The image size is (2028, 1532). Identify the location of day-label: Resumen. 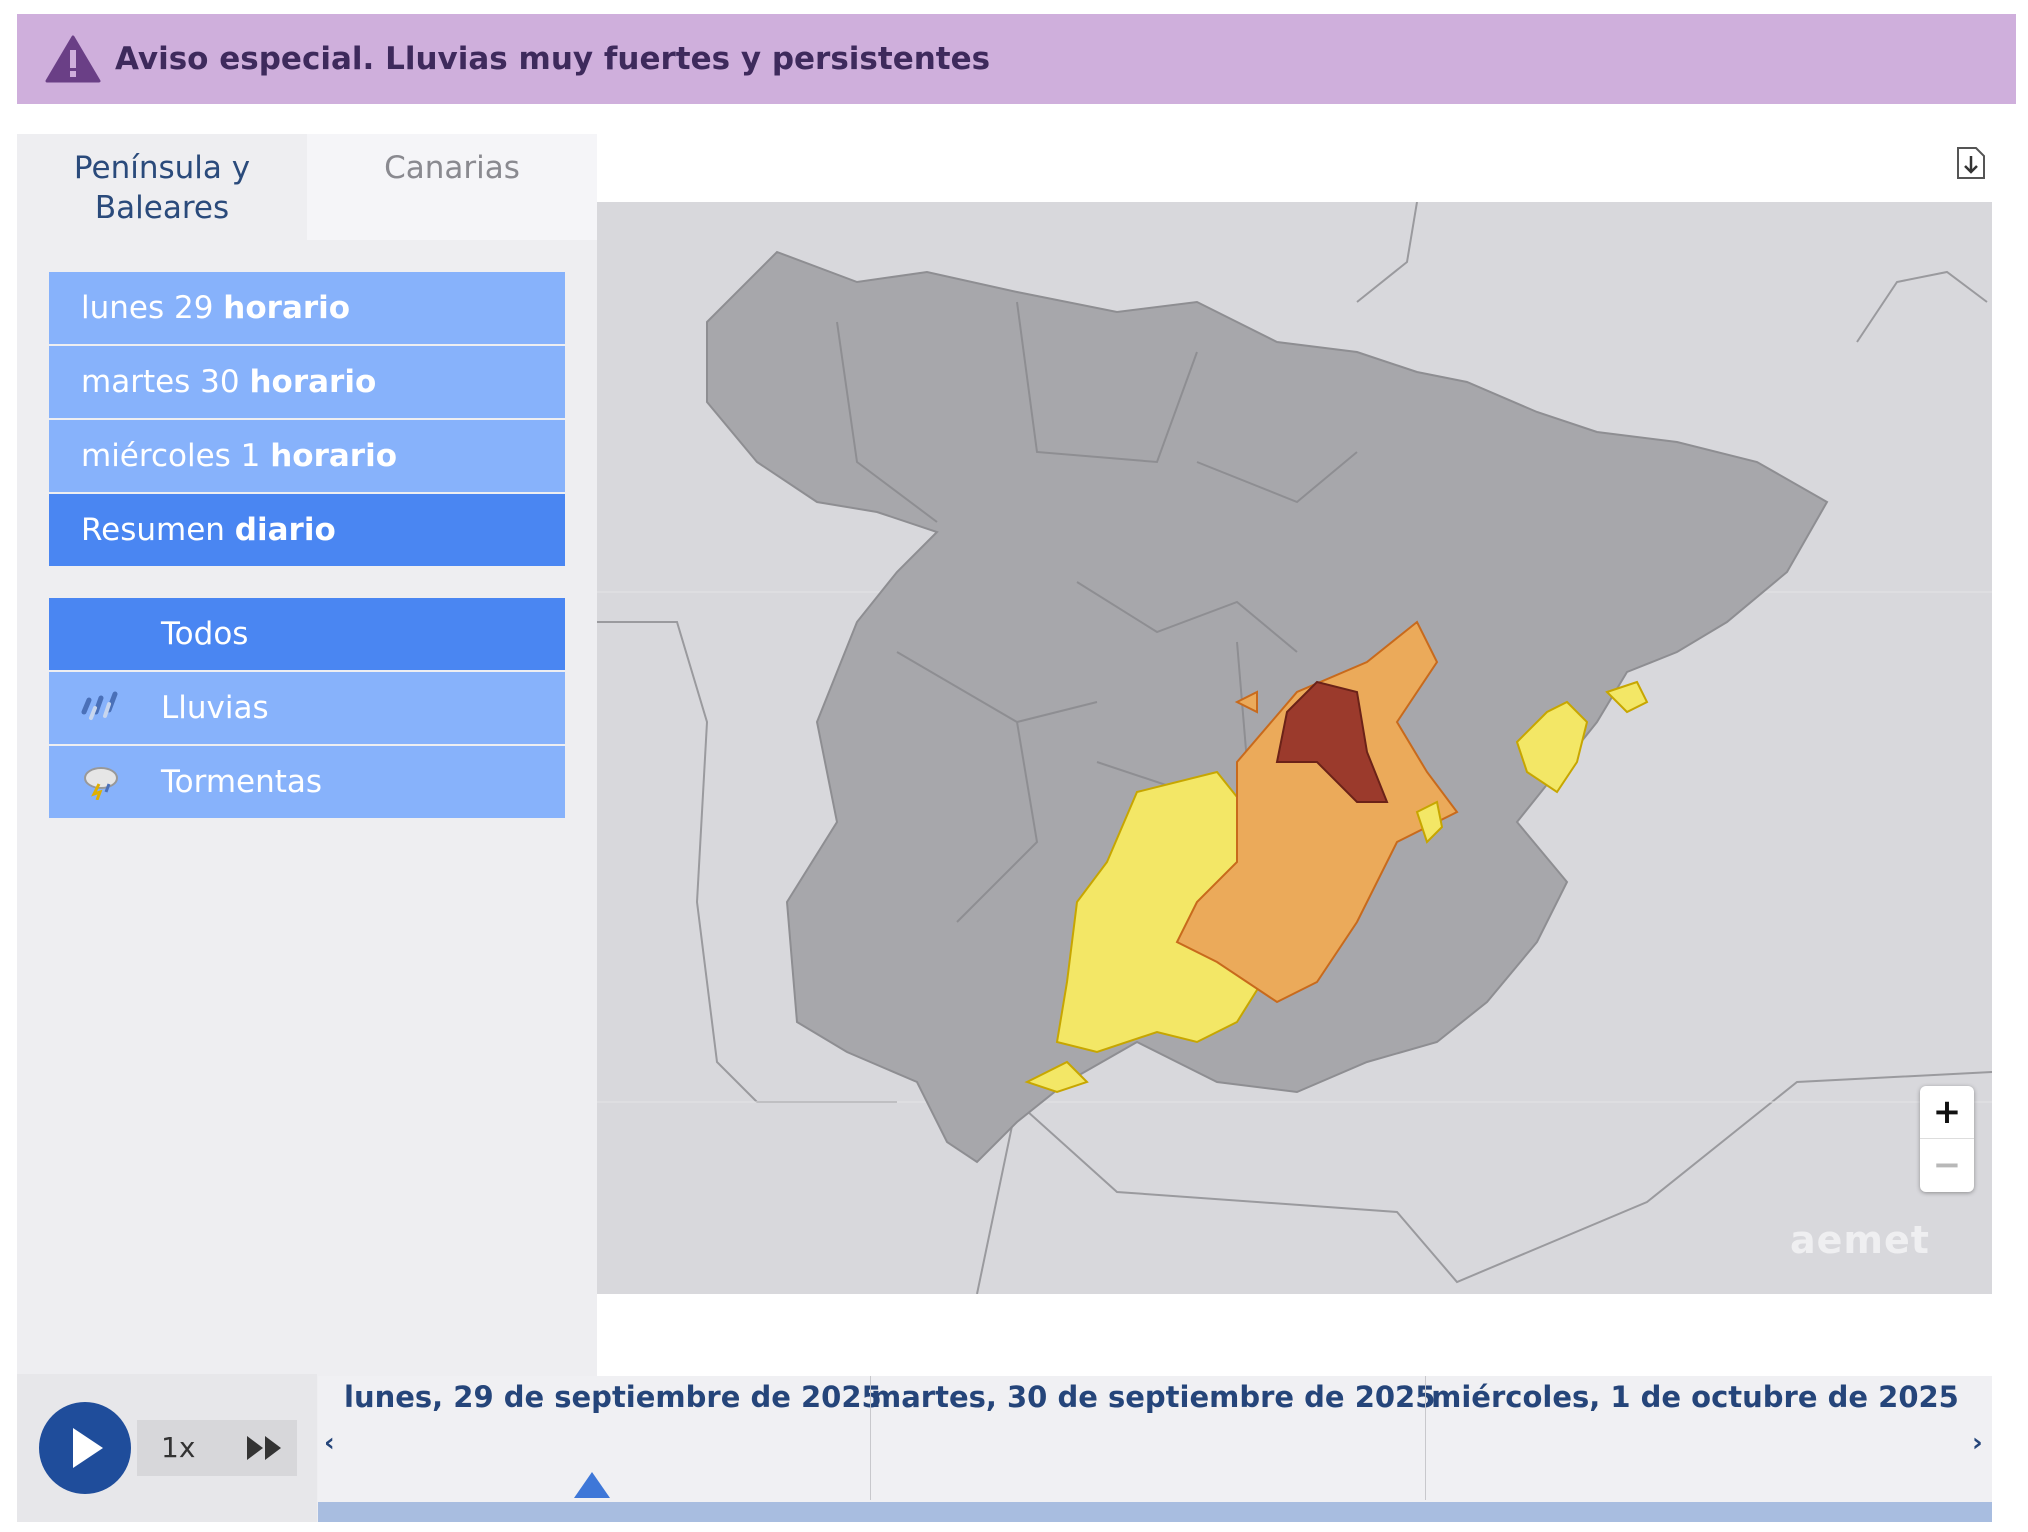
(153, 530).